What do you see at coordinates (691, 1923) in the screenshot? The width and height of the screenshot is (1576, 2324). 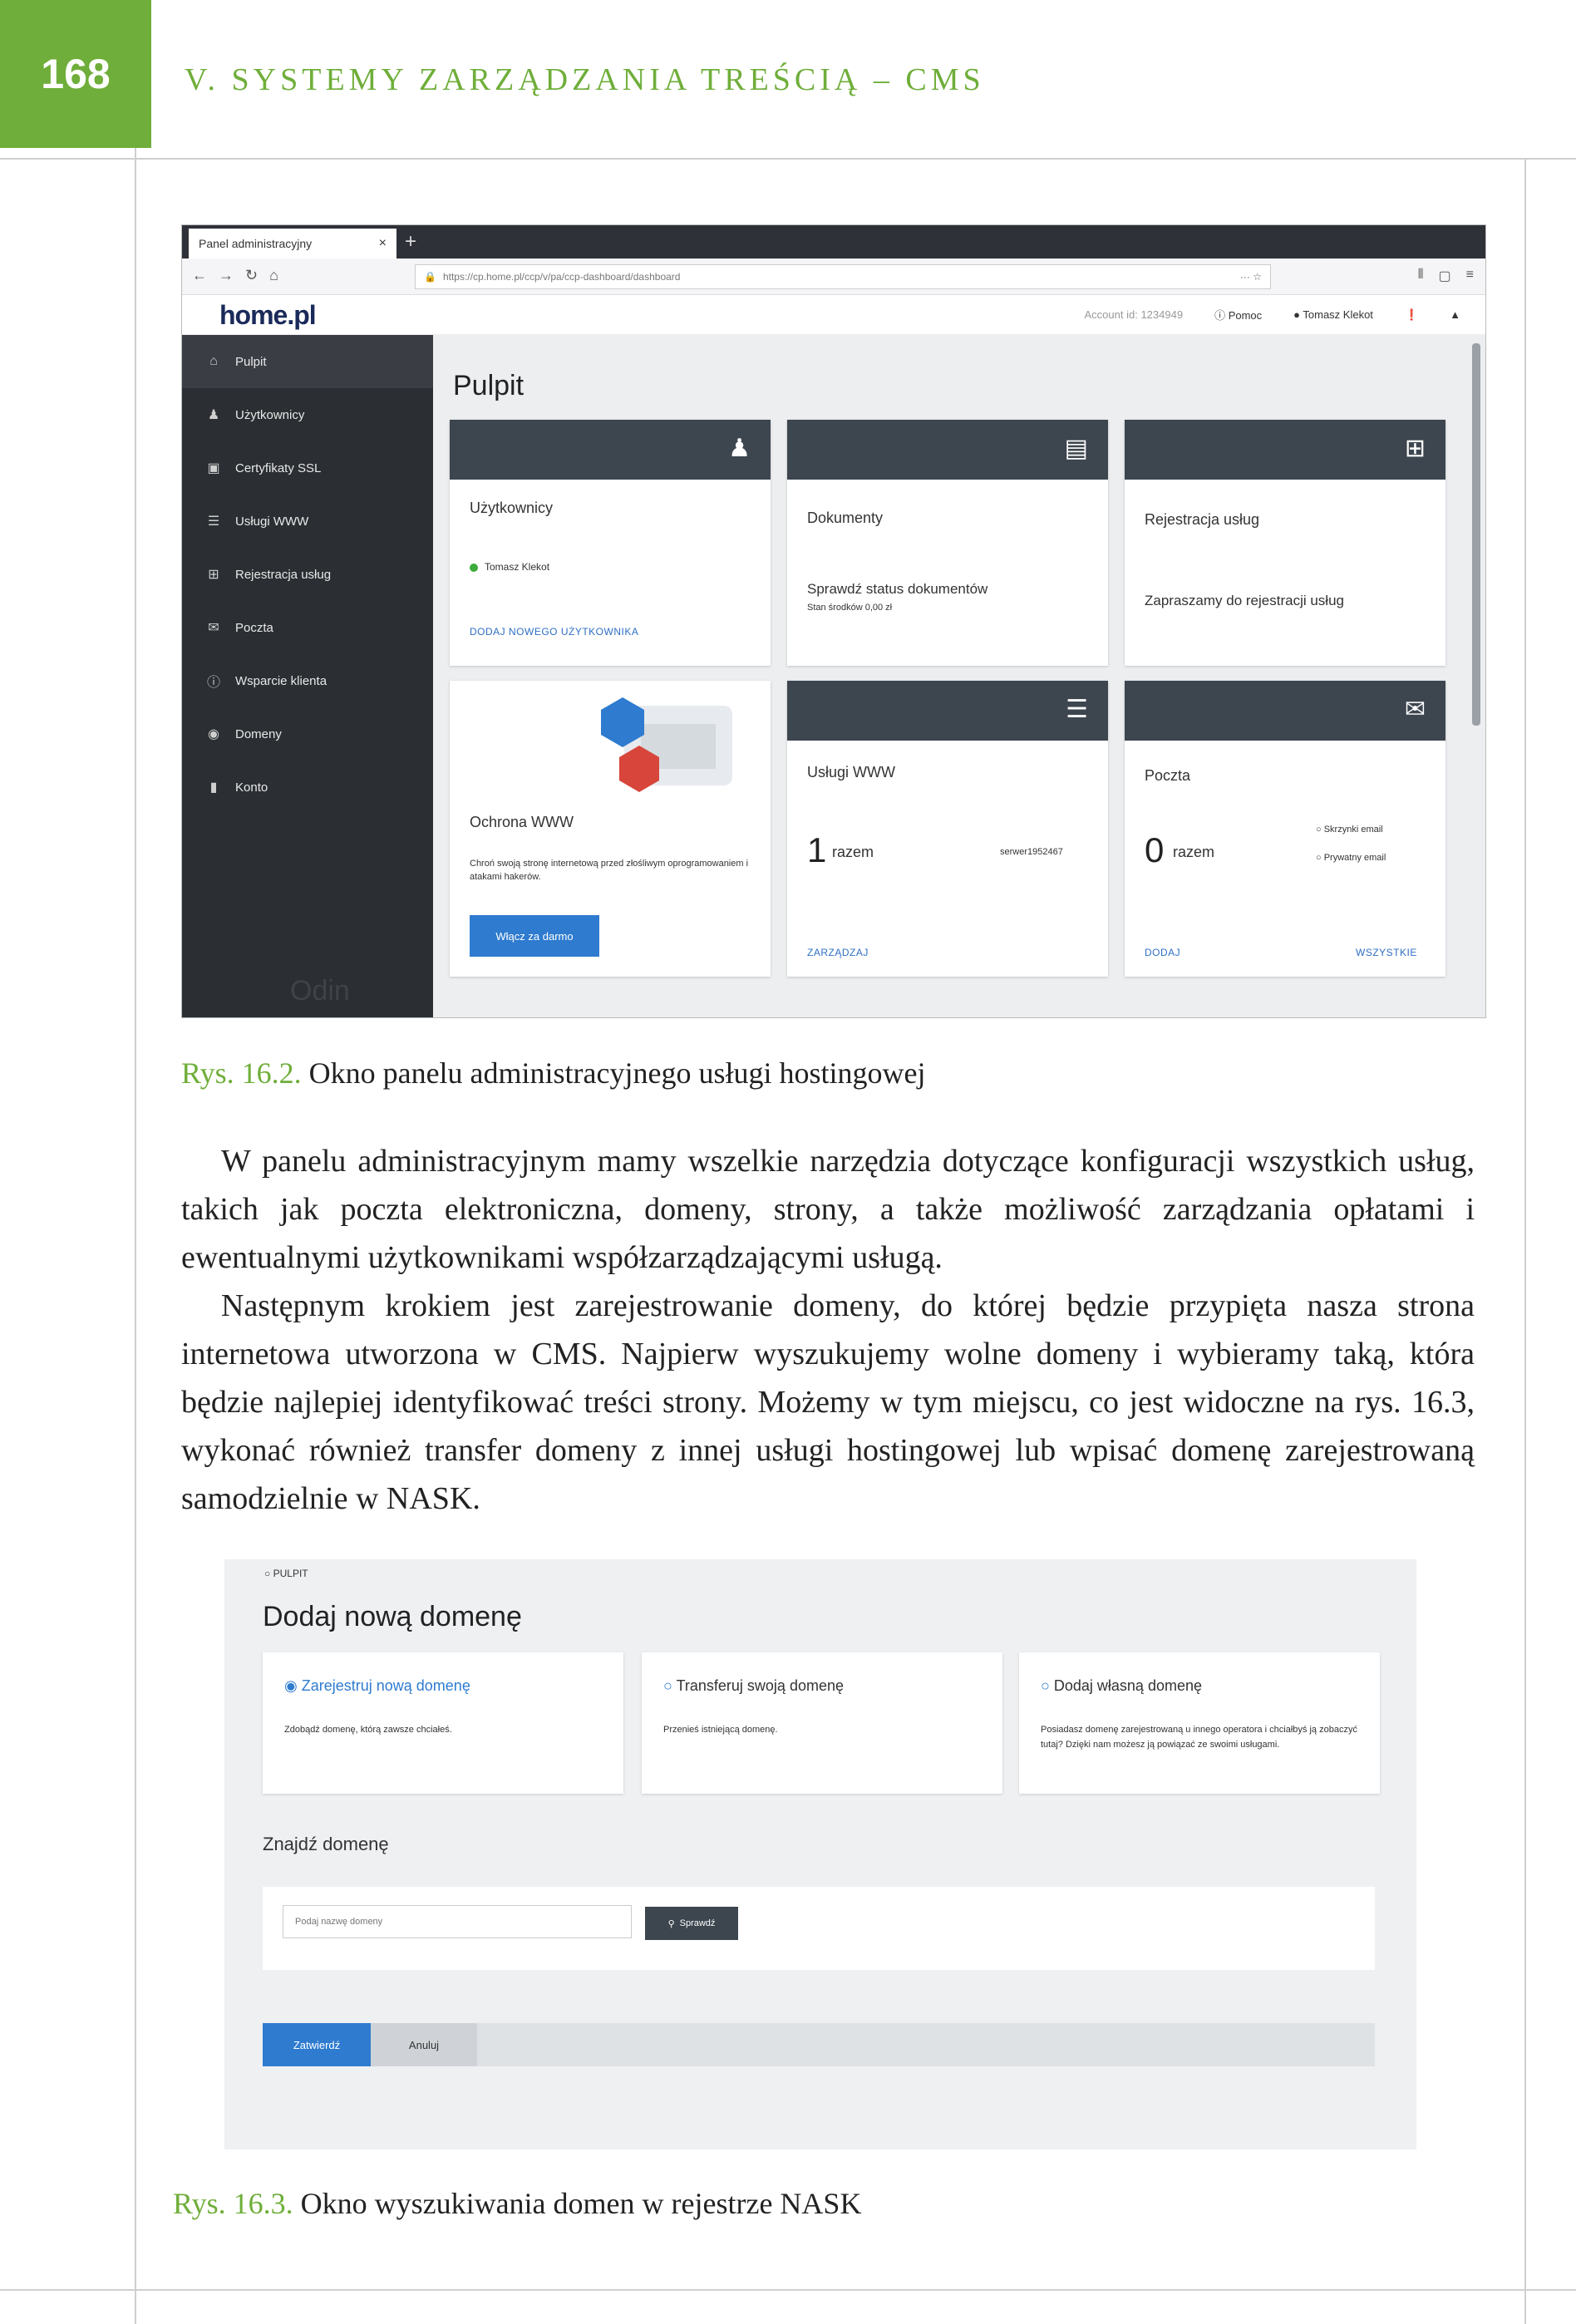 I see `check-button: ⚲ Sprawdź` at bounding box center [691, 1923].